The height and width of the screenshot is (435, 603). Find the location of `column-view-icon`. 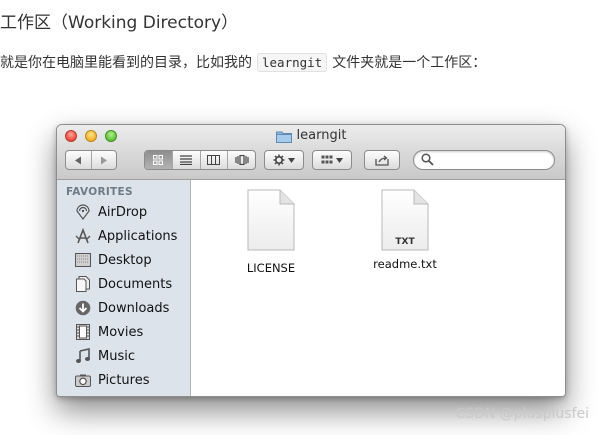

column-view-icon is located at coordinates (214, 160).